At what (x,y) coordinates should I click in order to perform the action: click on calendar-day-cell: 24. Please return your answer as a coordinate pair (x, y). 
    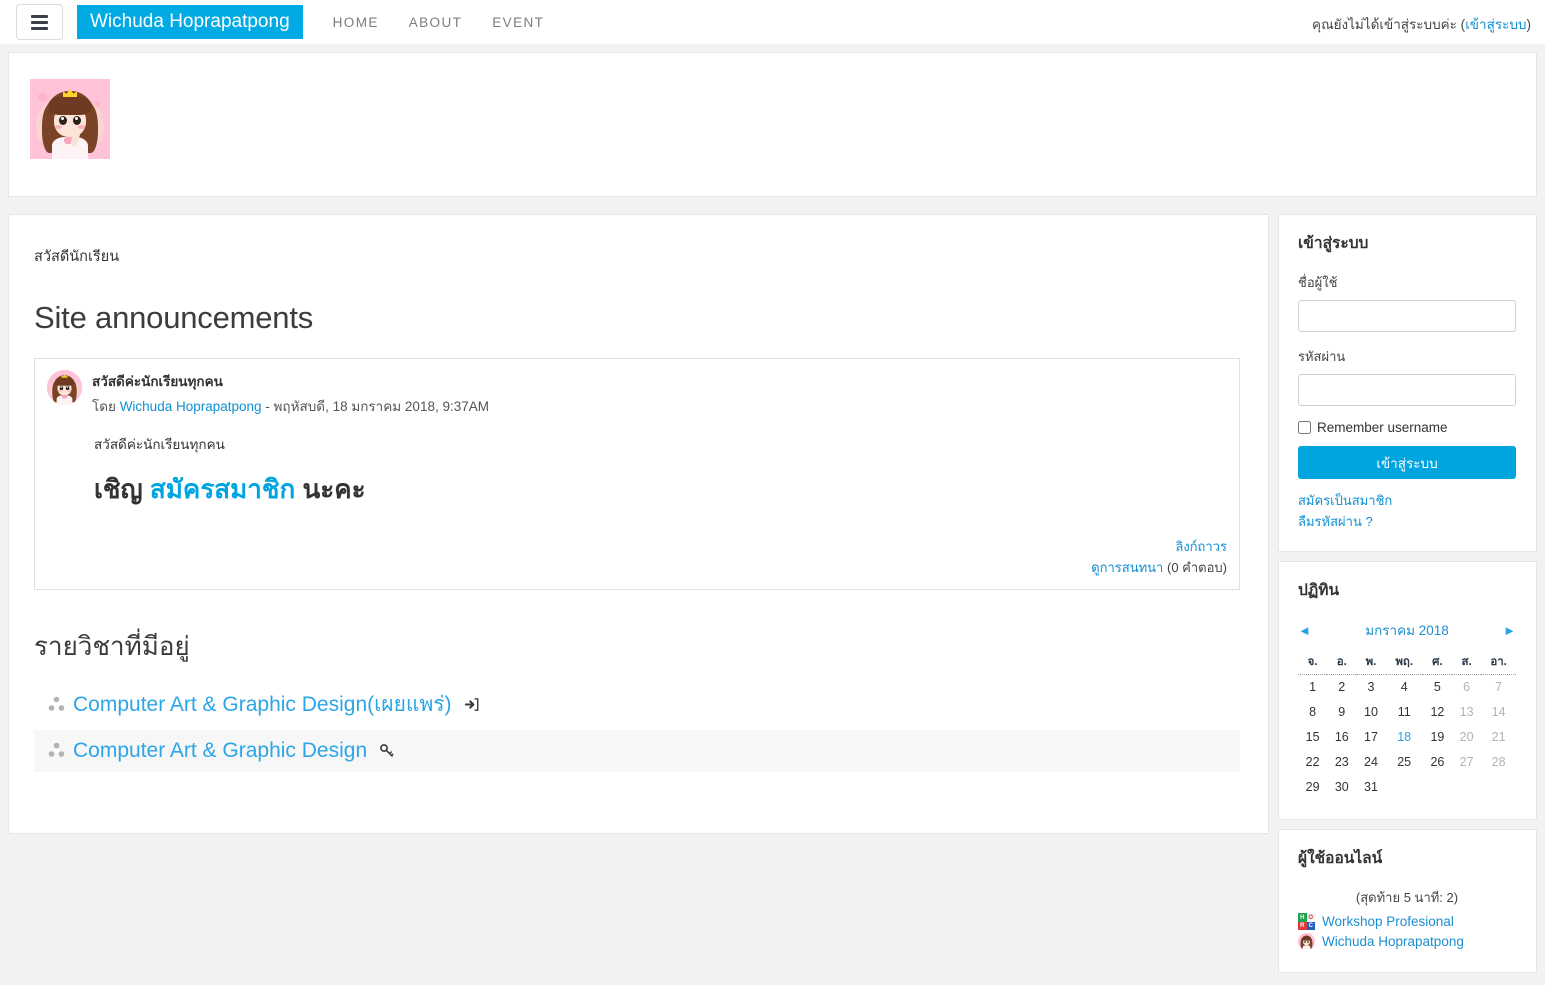
    Looking at the image, I should click on (1370, 762).